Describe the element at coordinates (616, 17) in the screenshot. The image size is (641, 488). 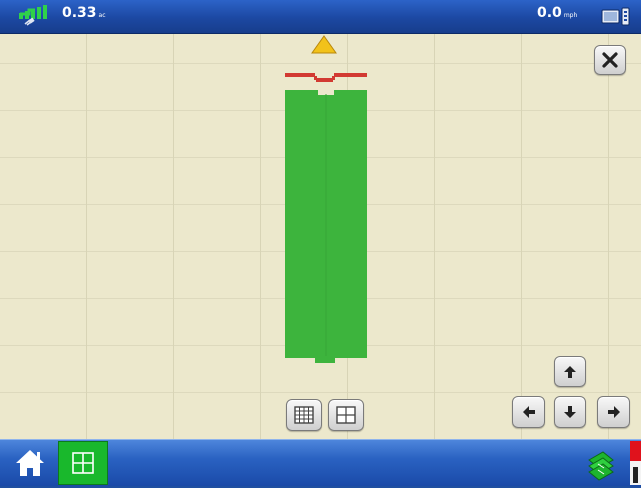
I see `display-settings-icon` at that location.